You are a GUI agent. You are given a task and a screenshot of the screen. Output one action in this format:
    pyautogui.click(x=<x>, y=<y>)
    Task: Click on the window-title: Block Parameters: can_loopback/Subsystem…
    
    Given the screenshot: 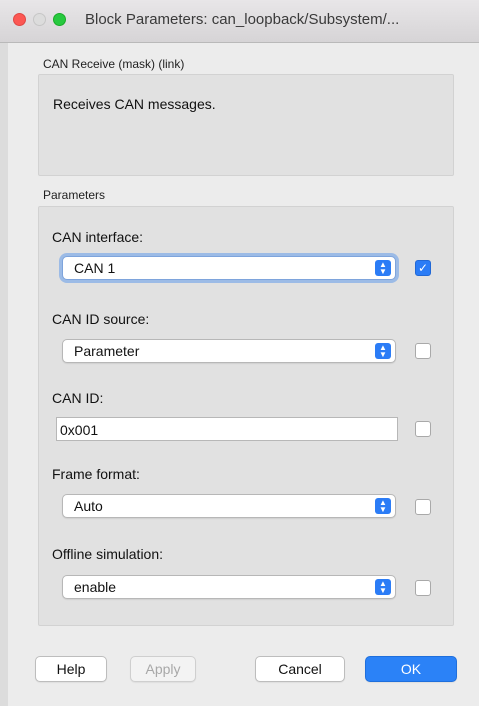 What is the action you would take?
    pyautogui.click(x=242, y=19)
    